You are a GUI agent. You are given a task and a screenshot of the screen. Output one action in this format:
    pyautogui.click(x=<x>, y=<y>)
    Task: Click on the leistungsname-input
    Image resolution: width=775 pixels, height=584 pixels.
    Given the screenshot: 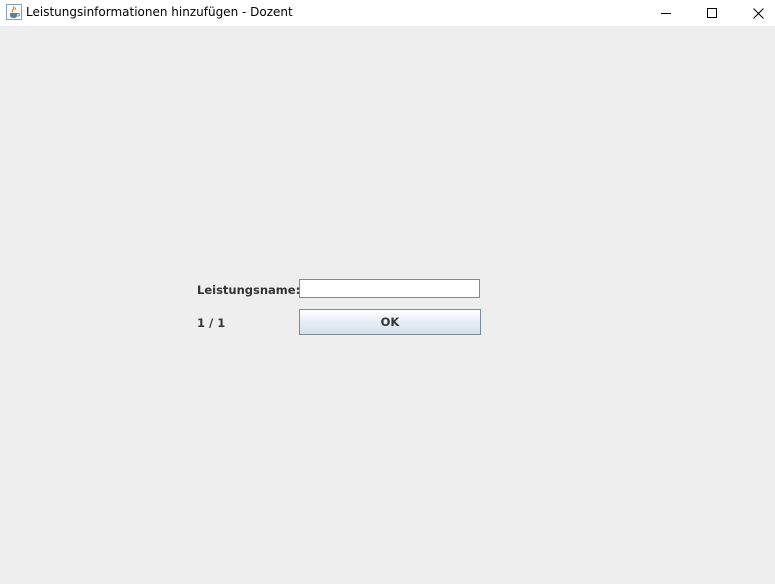 What is the action you would take?
    pyautogui.click(x=389, y=288)
    